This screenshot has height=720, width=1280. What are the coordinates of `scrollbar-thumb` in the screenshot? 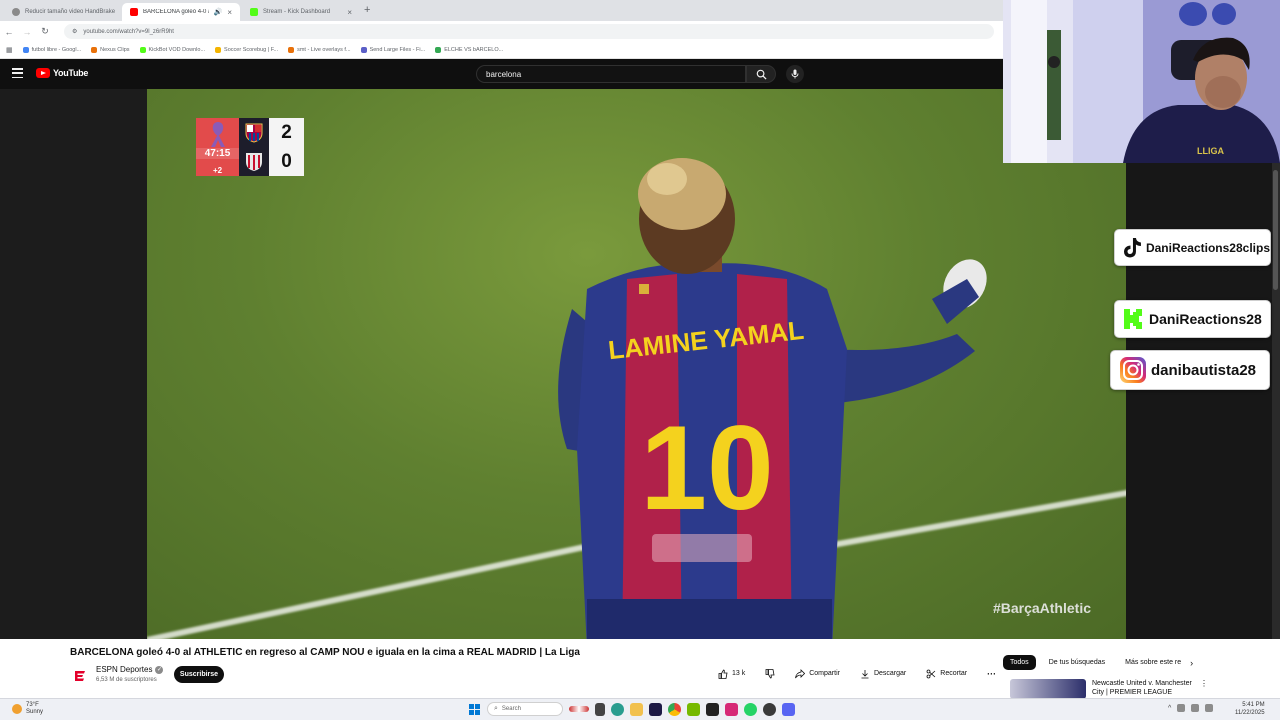 It's located at (1275, 230).